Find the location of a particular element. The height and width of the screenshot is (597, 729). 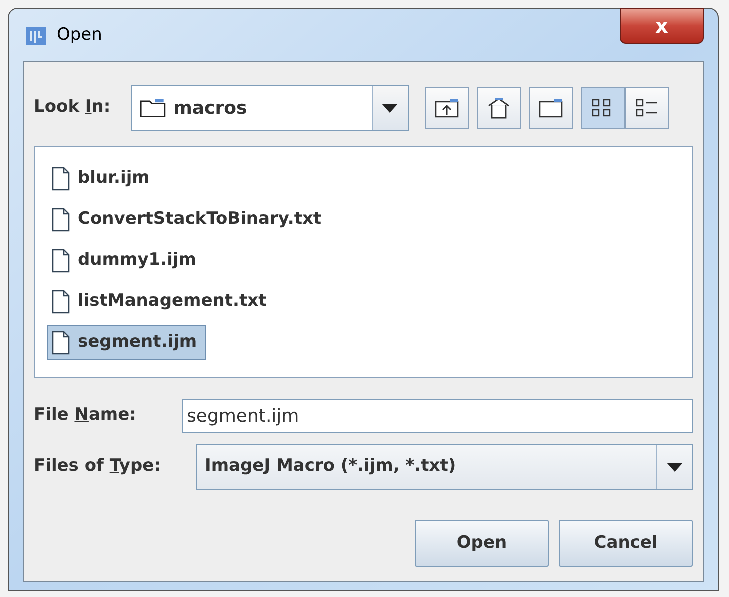

file-item: dummy1.ijm is located at coordinates (126, 260).